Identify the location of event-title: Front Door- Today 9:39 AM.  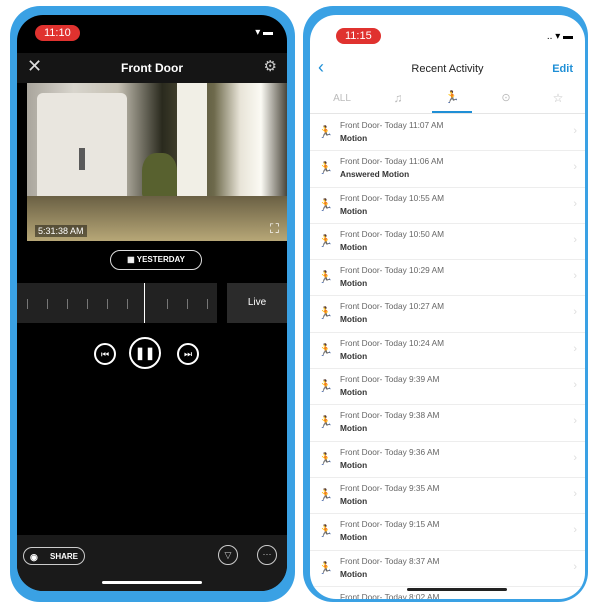
(390, 379).